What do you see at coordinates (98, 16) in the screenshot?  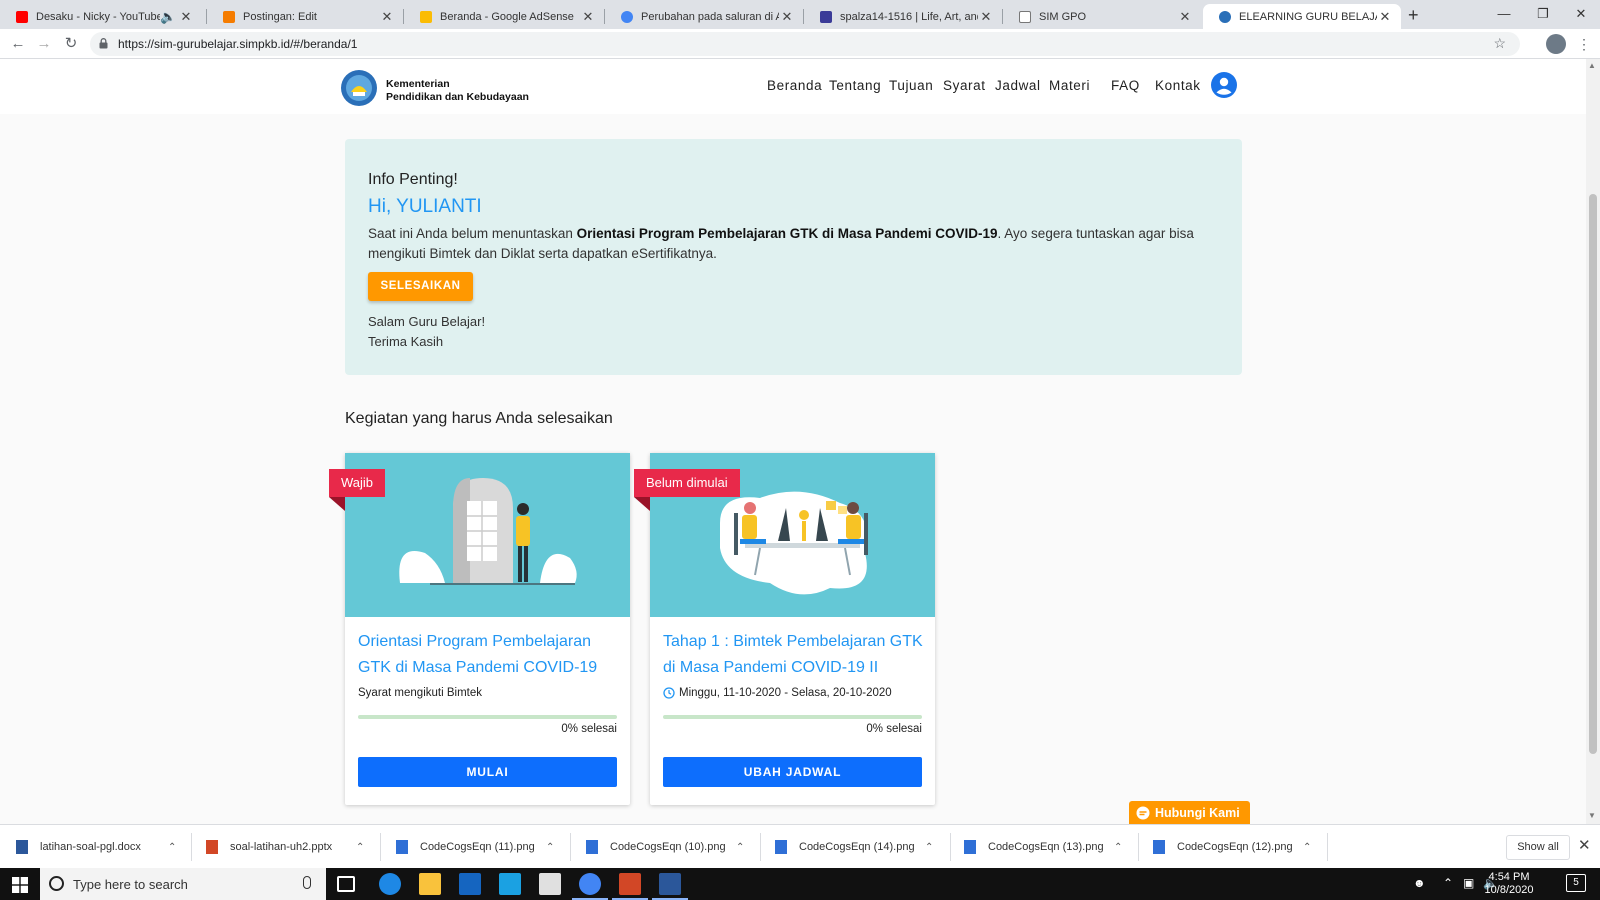 I see `tab-title: Desaku - Nicky - YouTube` at bounding box center [98, 16].